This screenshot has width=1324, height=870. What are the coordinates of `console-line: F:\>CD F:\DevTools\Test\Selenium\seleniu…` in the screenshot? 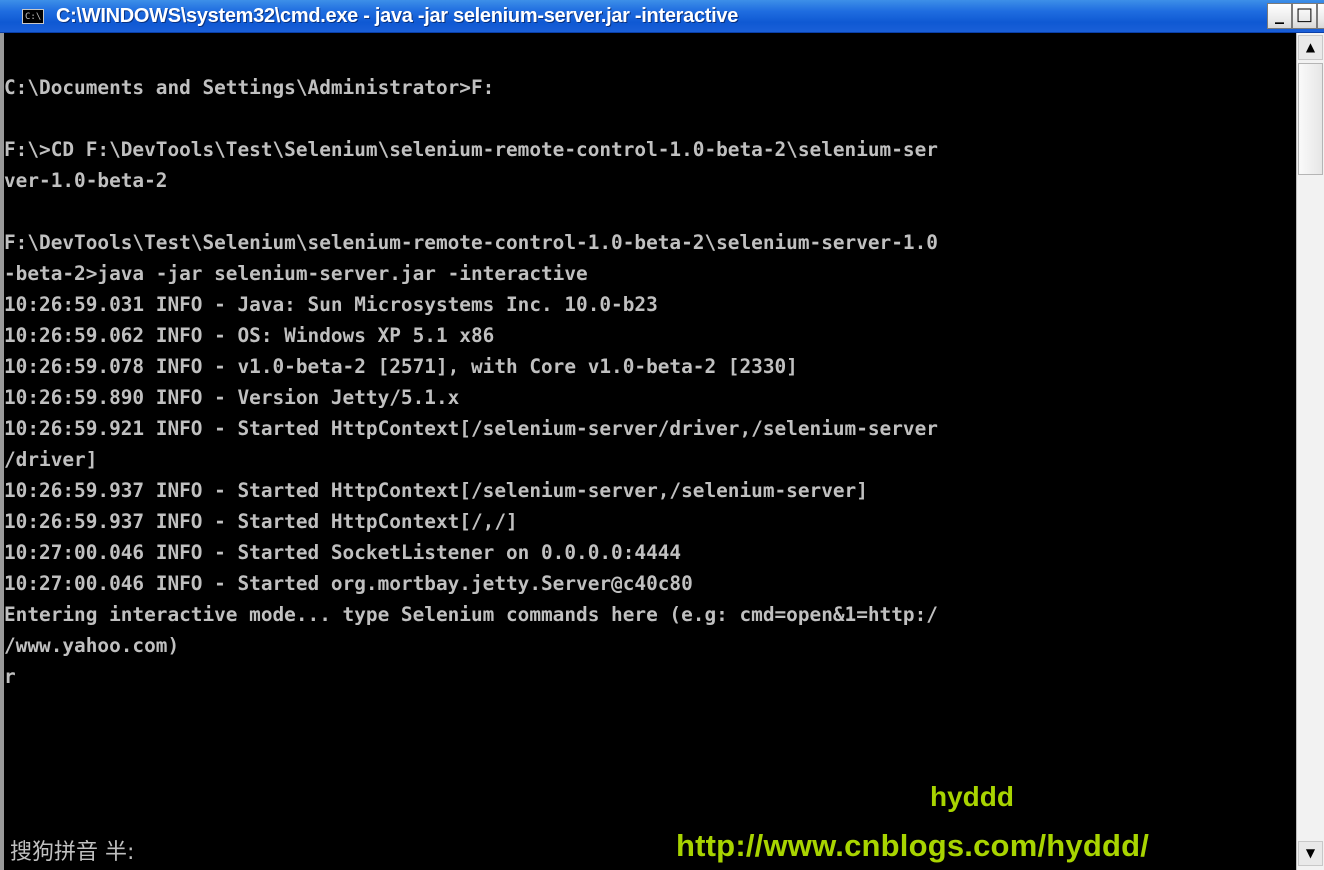 It's located at (471, 149).